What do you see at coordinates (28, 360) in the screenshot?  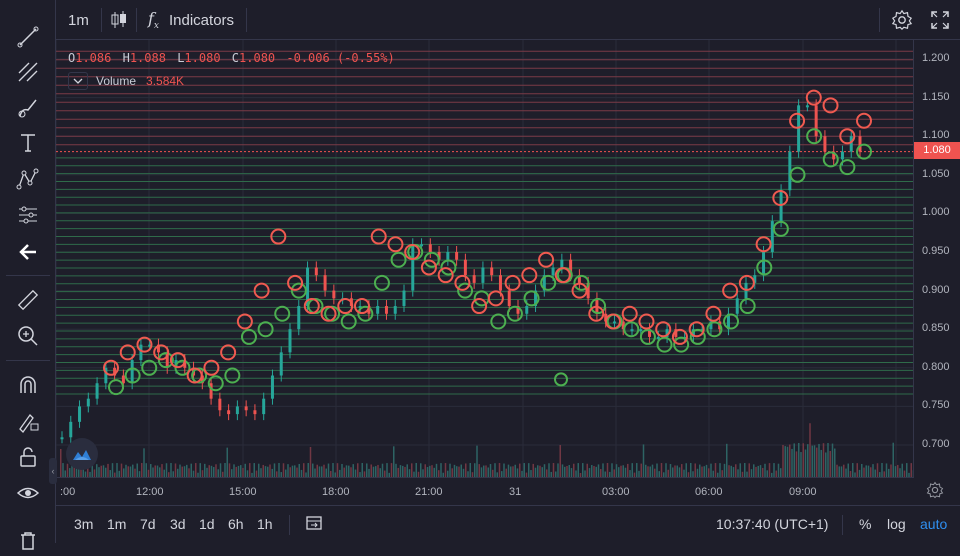 I see `sidebar-divider` at bounding box center [28, 360].